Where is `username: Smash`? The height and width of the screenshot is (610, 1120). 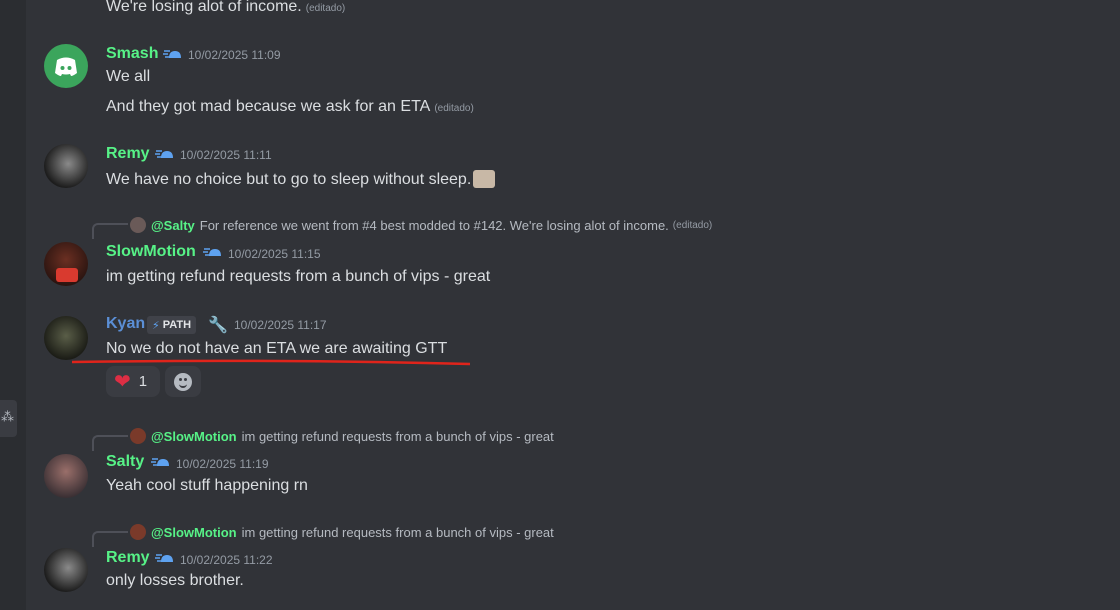 username: Smash is located at coordinates (132, 54).